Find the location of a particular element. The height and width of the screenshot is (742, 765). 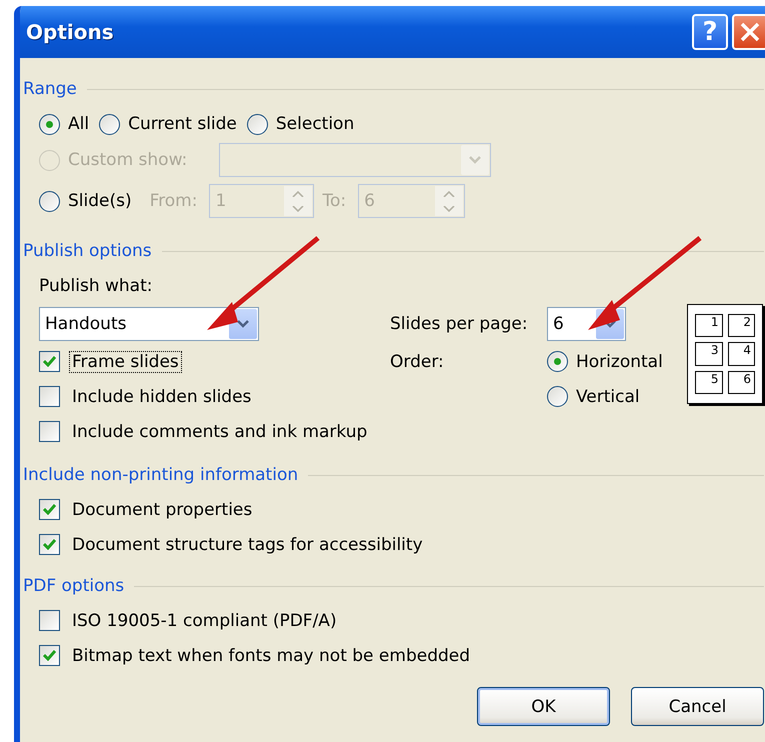

checkbox-label: Include comments and ink markup is located at coordinates (219, 432).